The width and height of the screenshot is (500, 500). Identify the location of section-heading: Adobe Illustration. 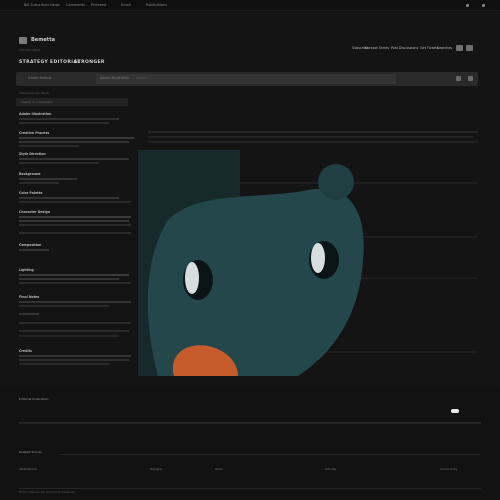
(35, 114).